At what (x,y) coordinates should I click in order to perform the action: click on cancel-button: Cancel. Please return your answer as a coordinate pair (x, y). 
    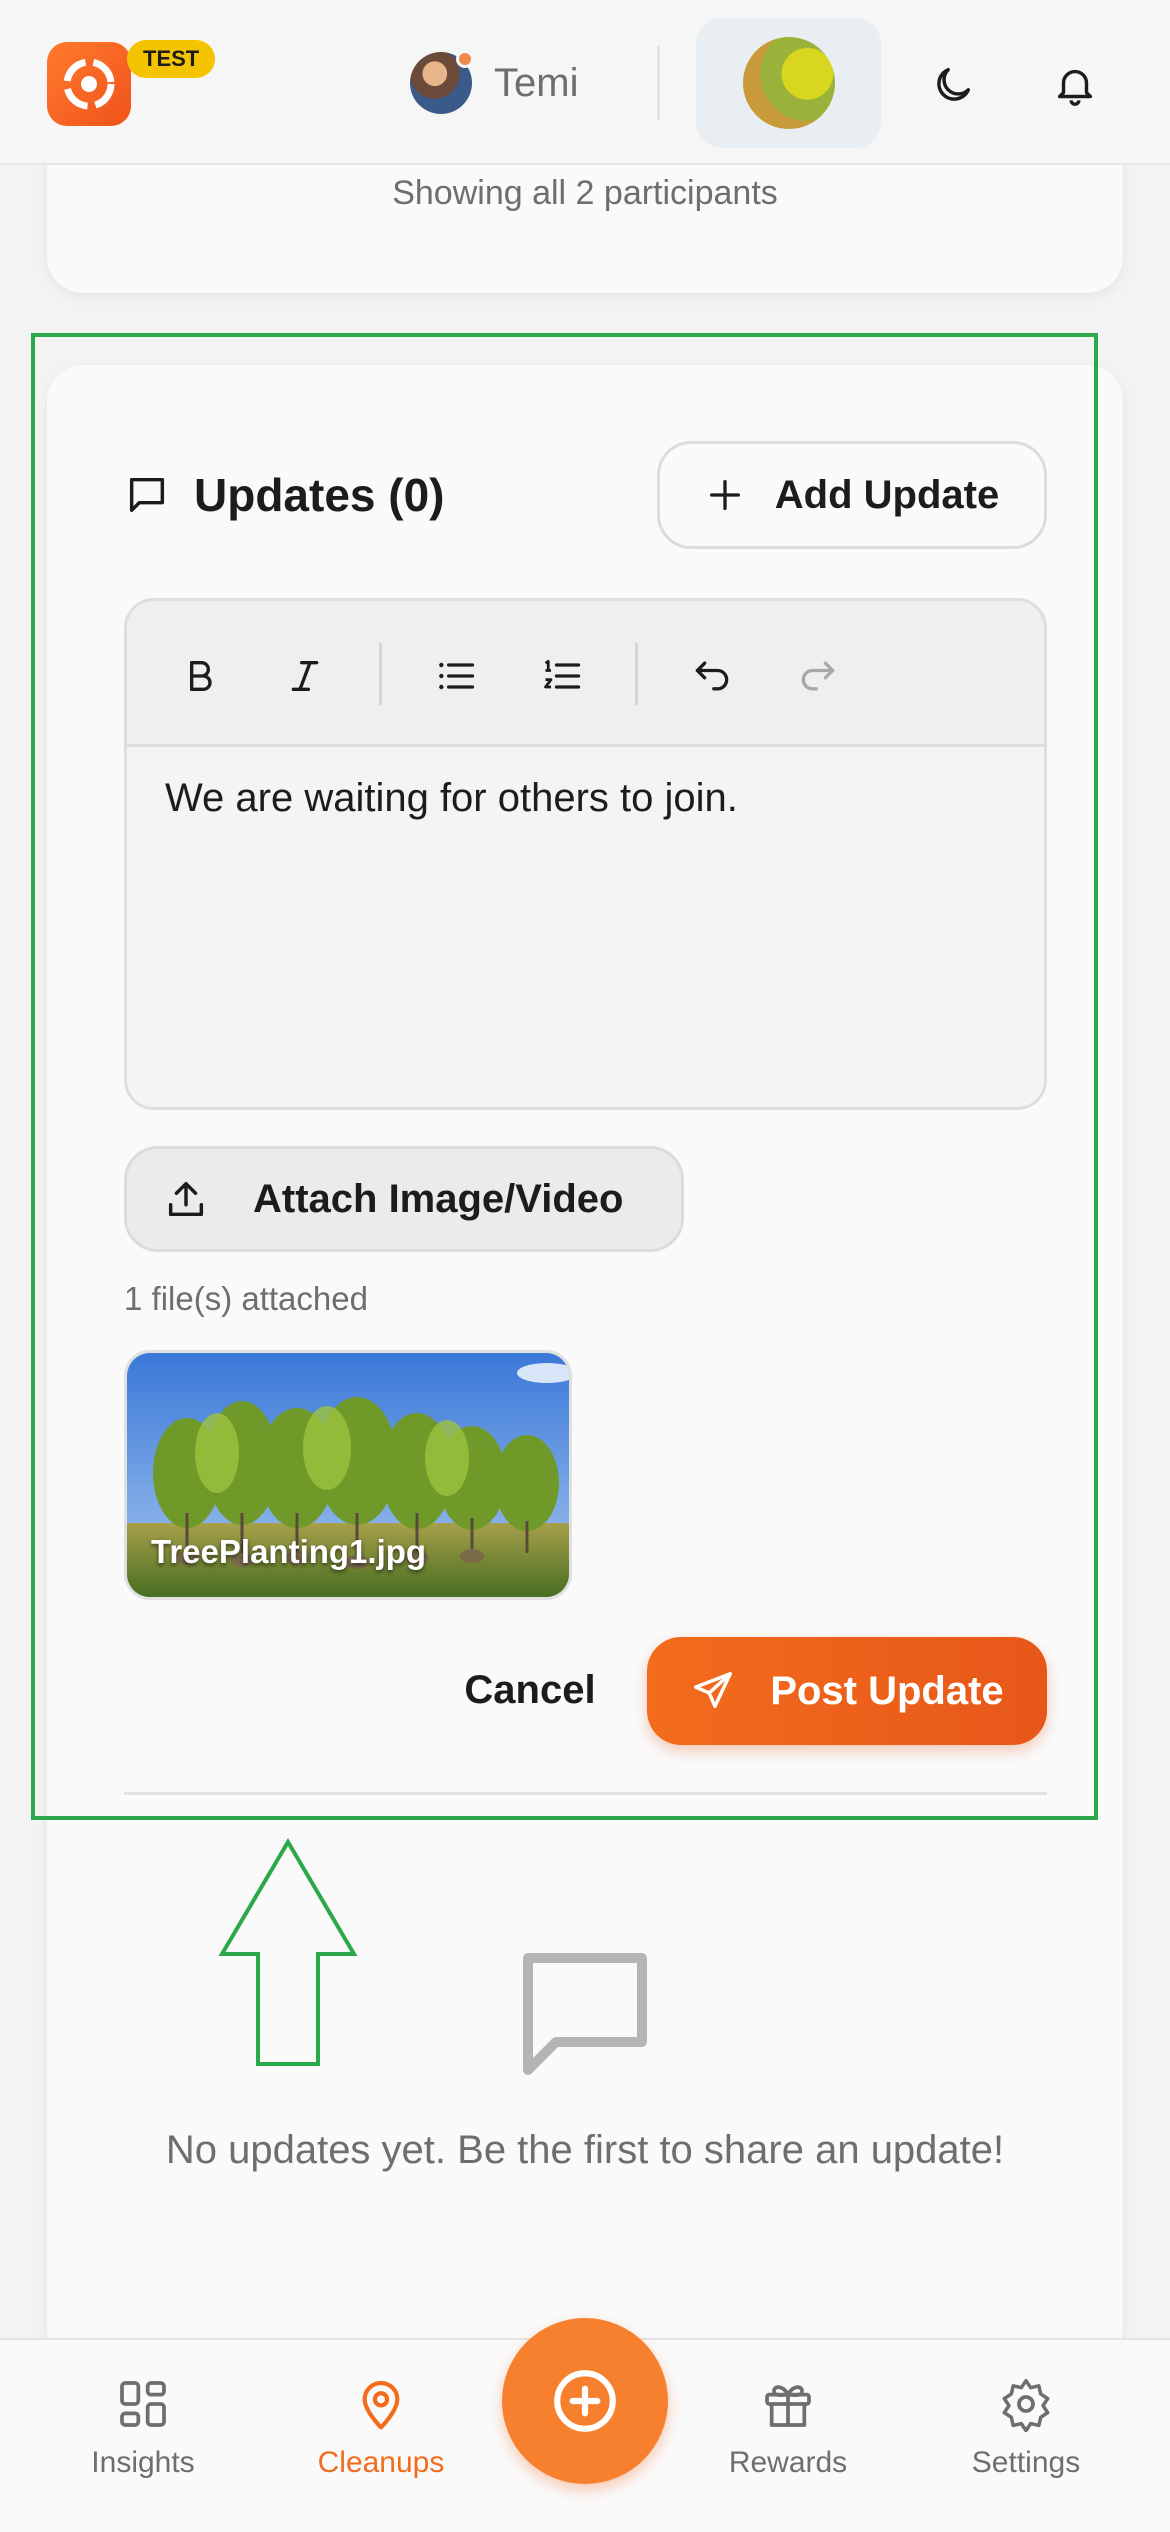
    Looking at the image, I should click on (530, 1690).